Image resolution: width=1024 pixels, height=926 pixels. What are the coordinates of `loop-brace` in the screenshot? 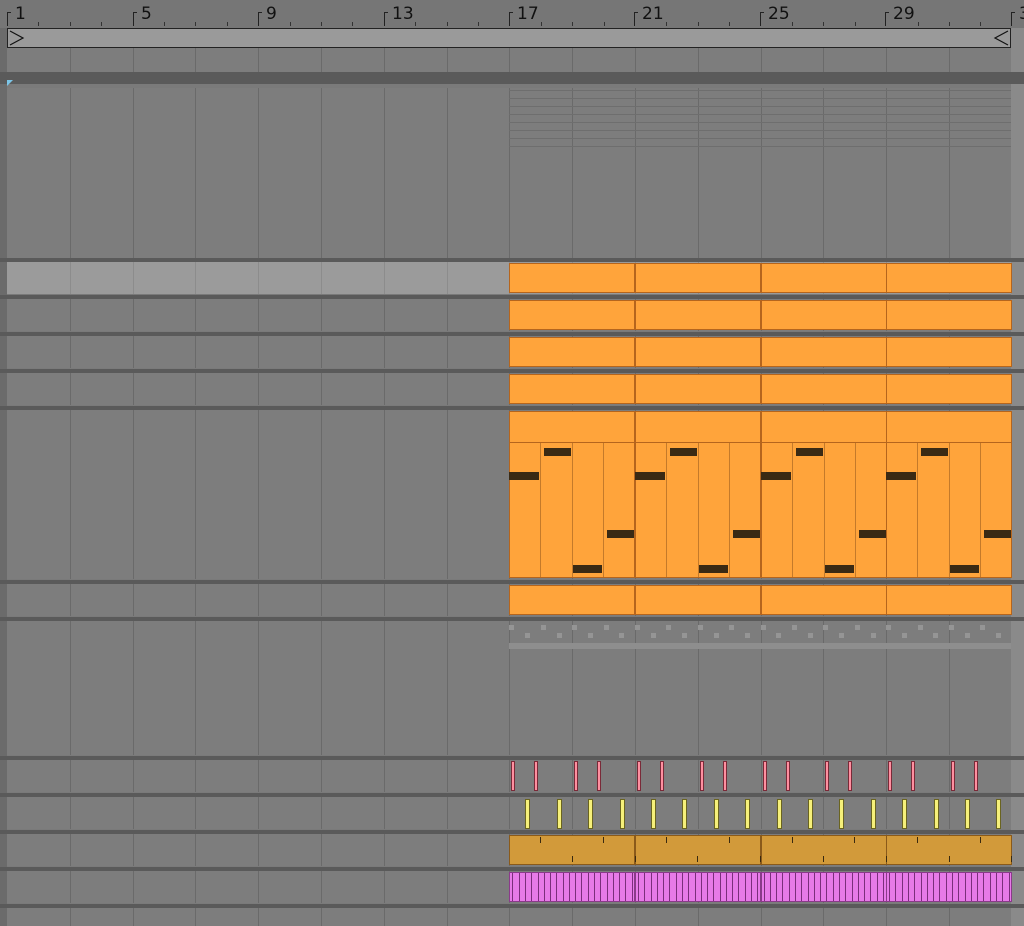 It's located at (509, 38).